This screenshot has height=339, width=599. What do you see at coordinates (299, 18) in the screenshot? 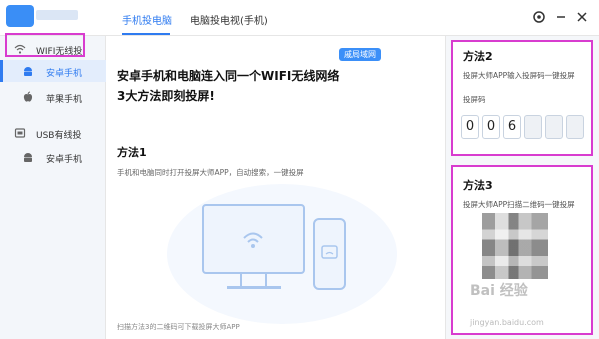
I see `title-bar: 手机投电脑 电脑投电视(手机)` at bounding box center [299, 18].